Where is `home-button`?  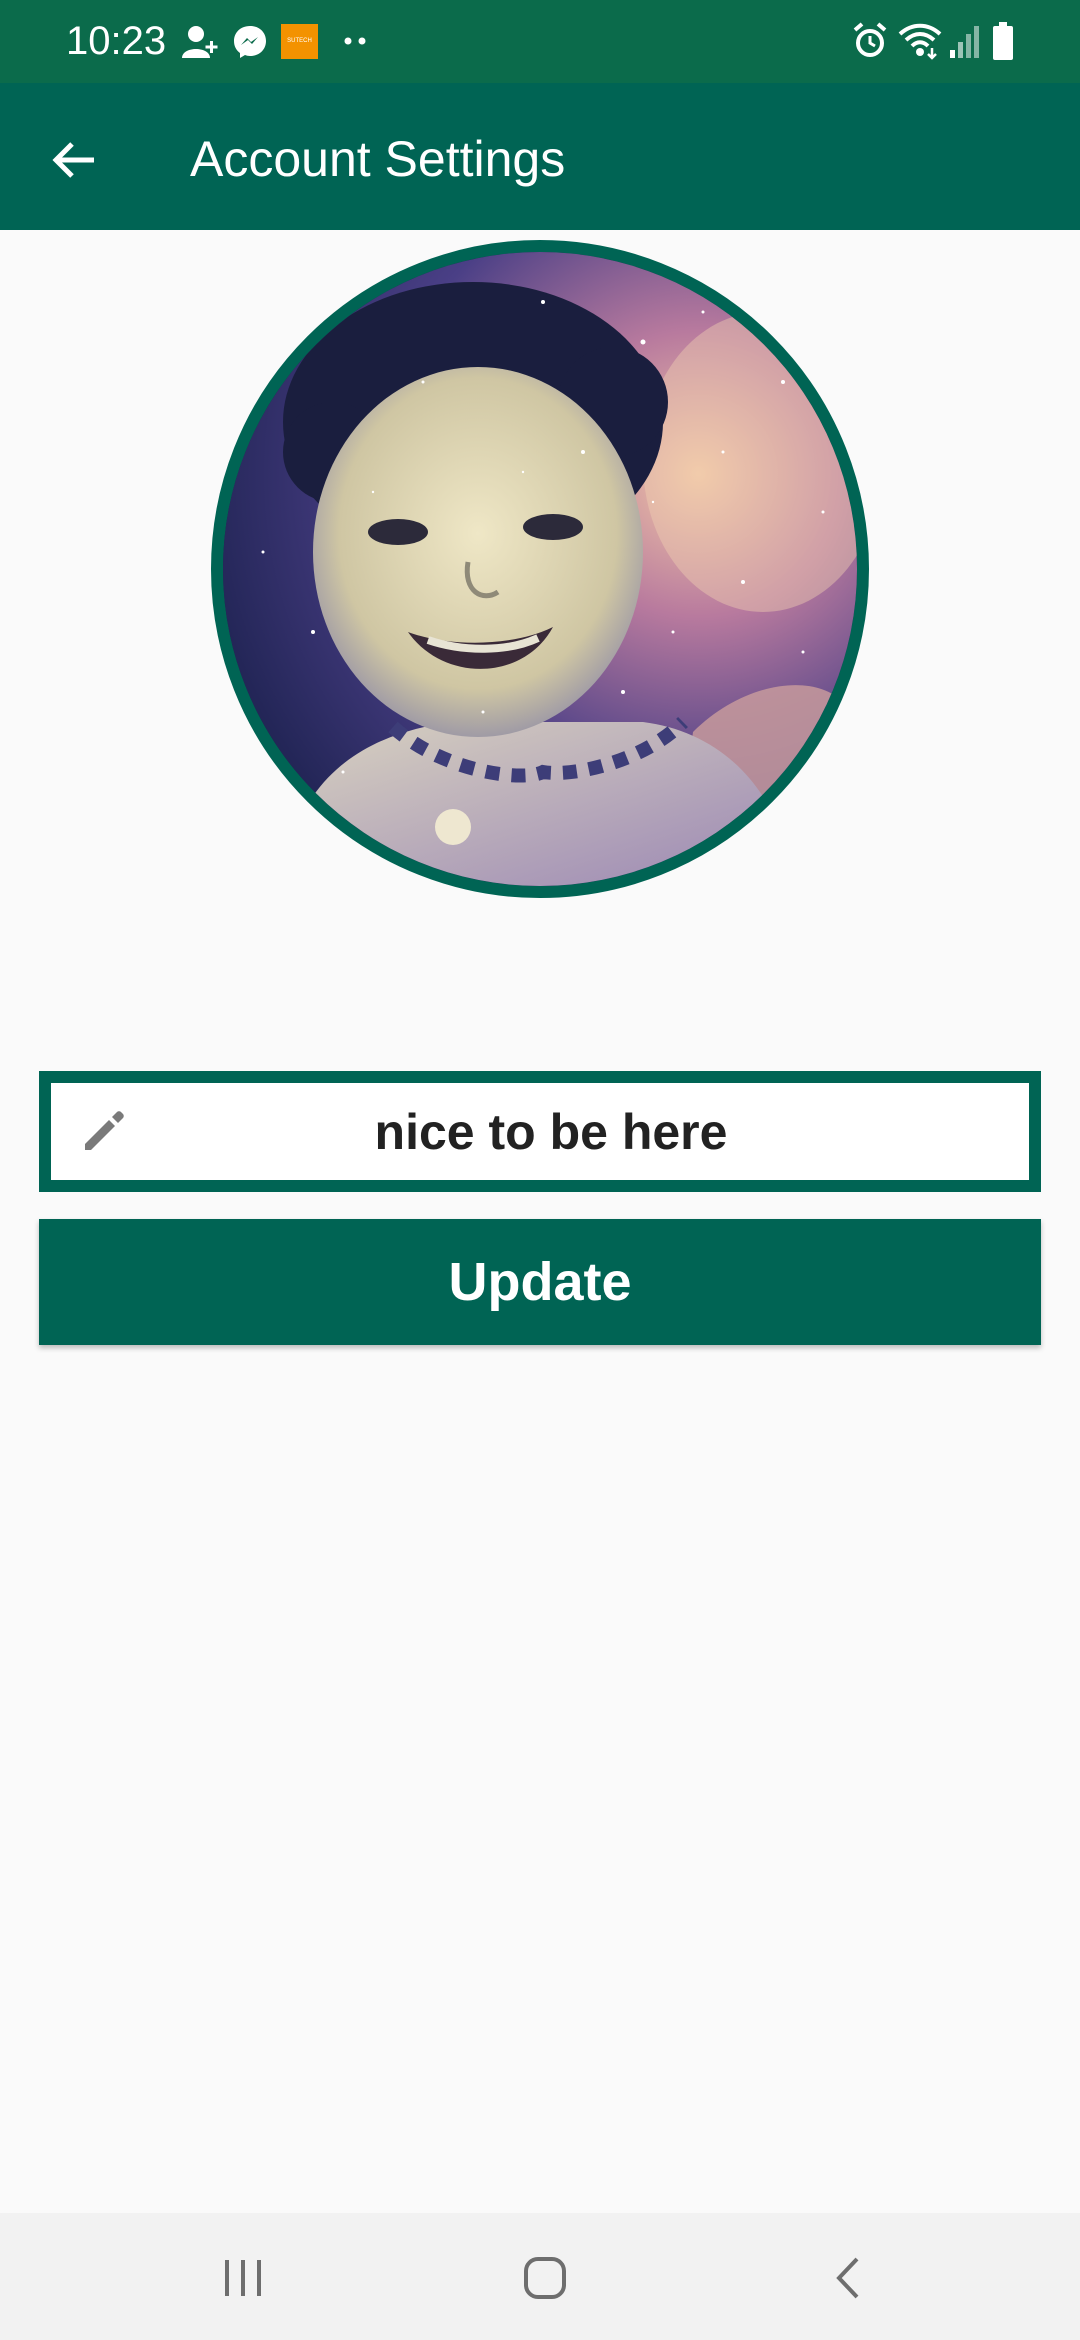 home-button is located at coordinates (545, 2278).